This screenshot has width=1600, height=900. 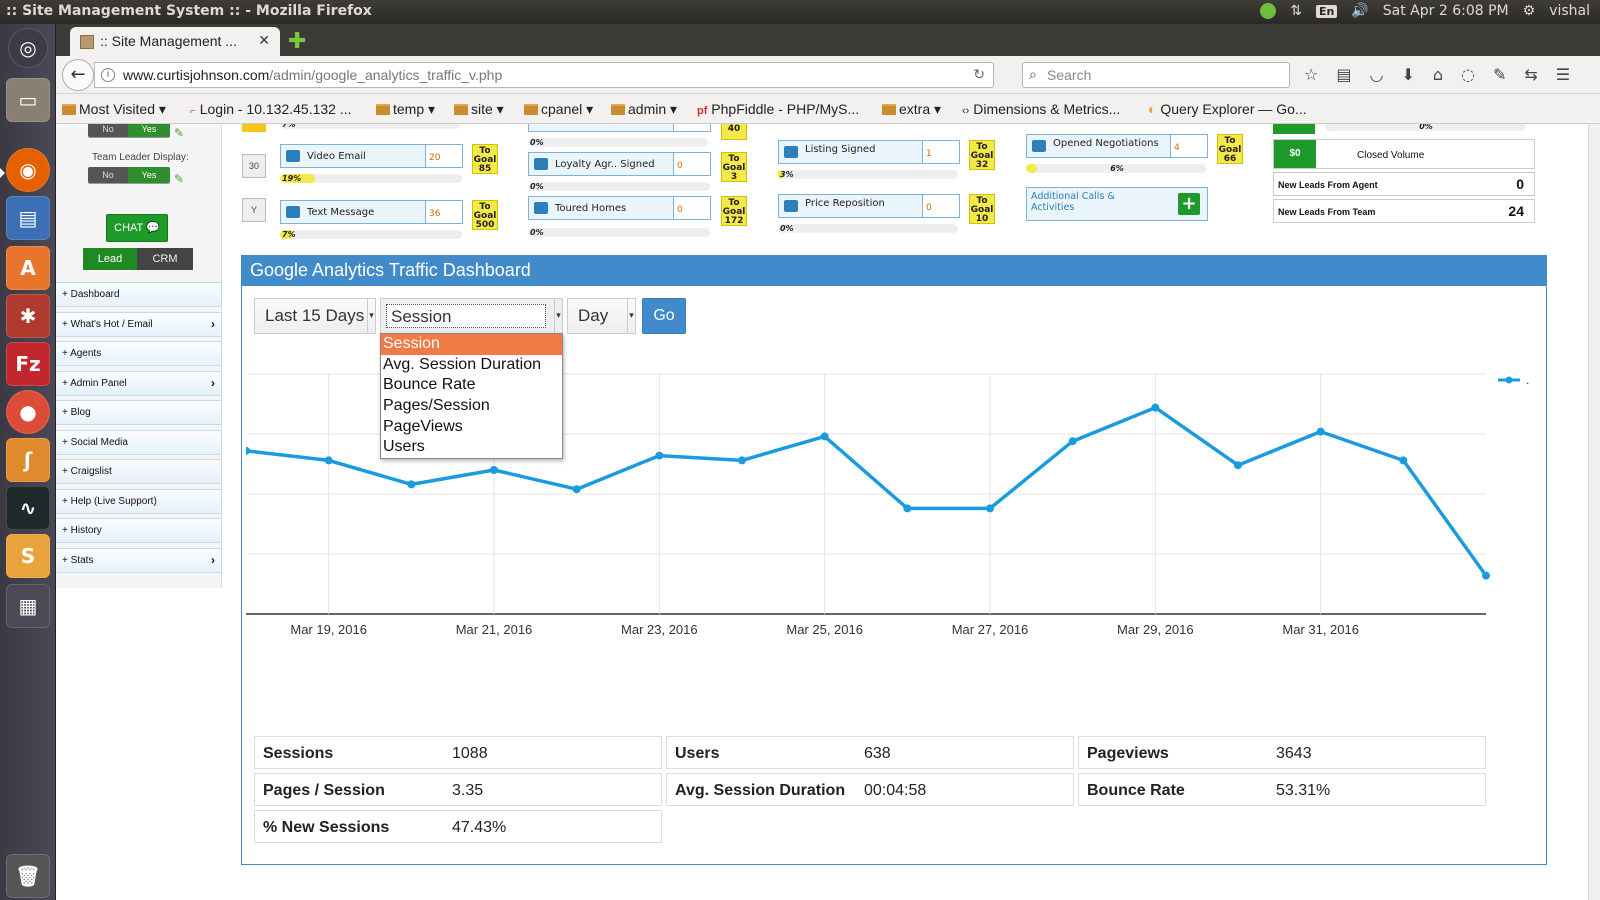 I want to click on stat-value: 3643, so click(x=1294, y=753).